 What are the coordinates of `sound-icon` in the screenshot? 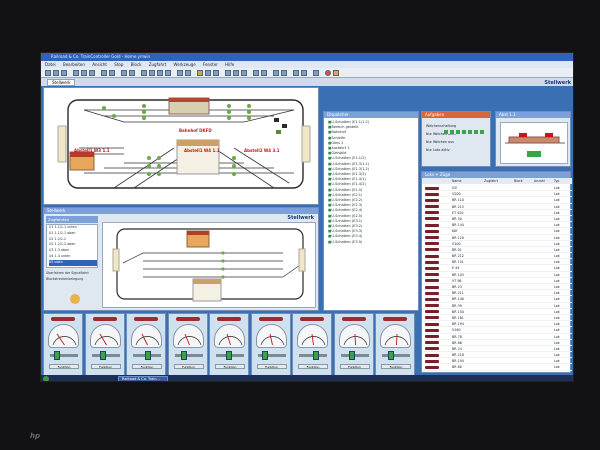 It's located at (276, 73).